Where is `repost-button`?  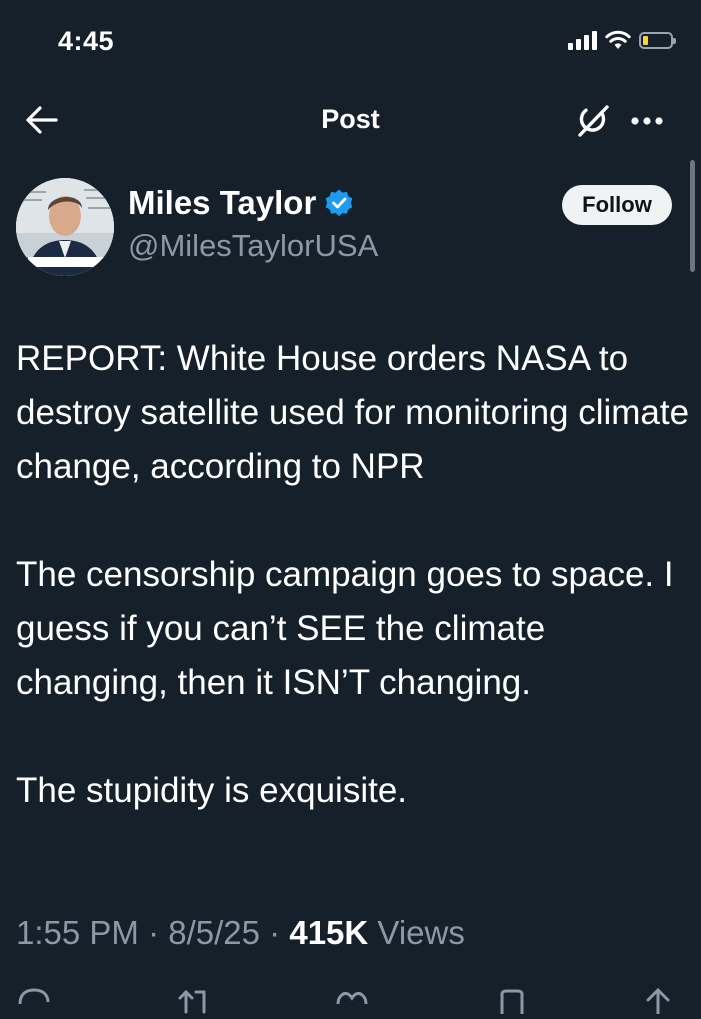
repost-button is located at coordinates (194, 999).